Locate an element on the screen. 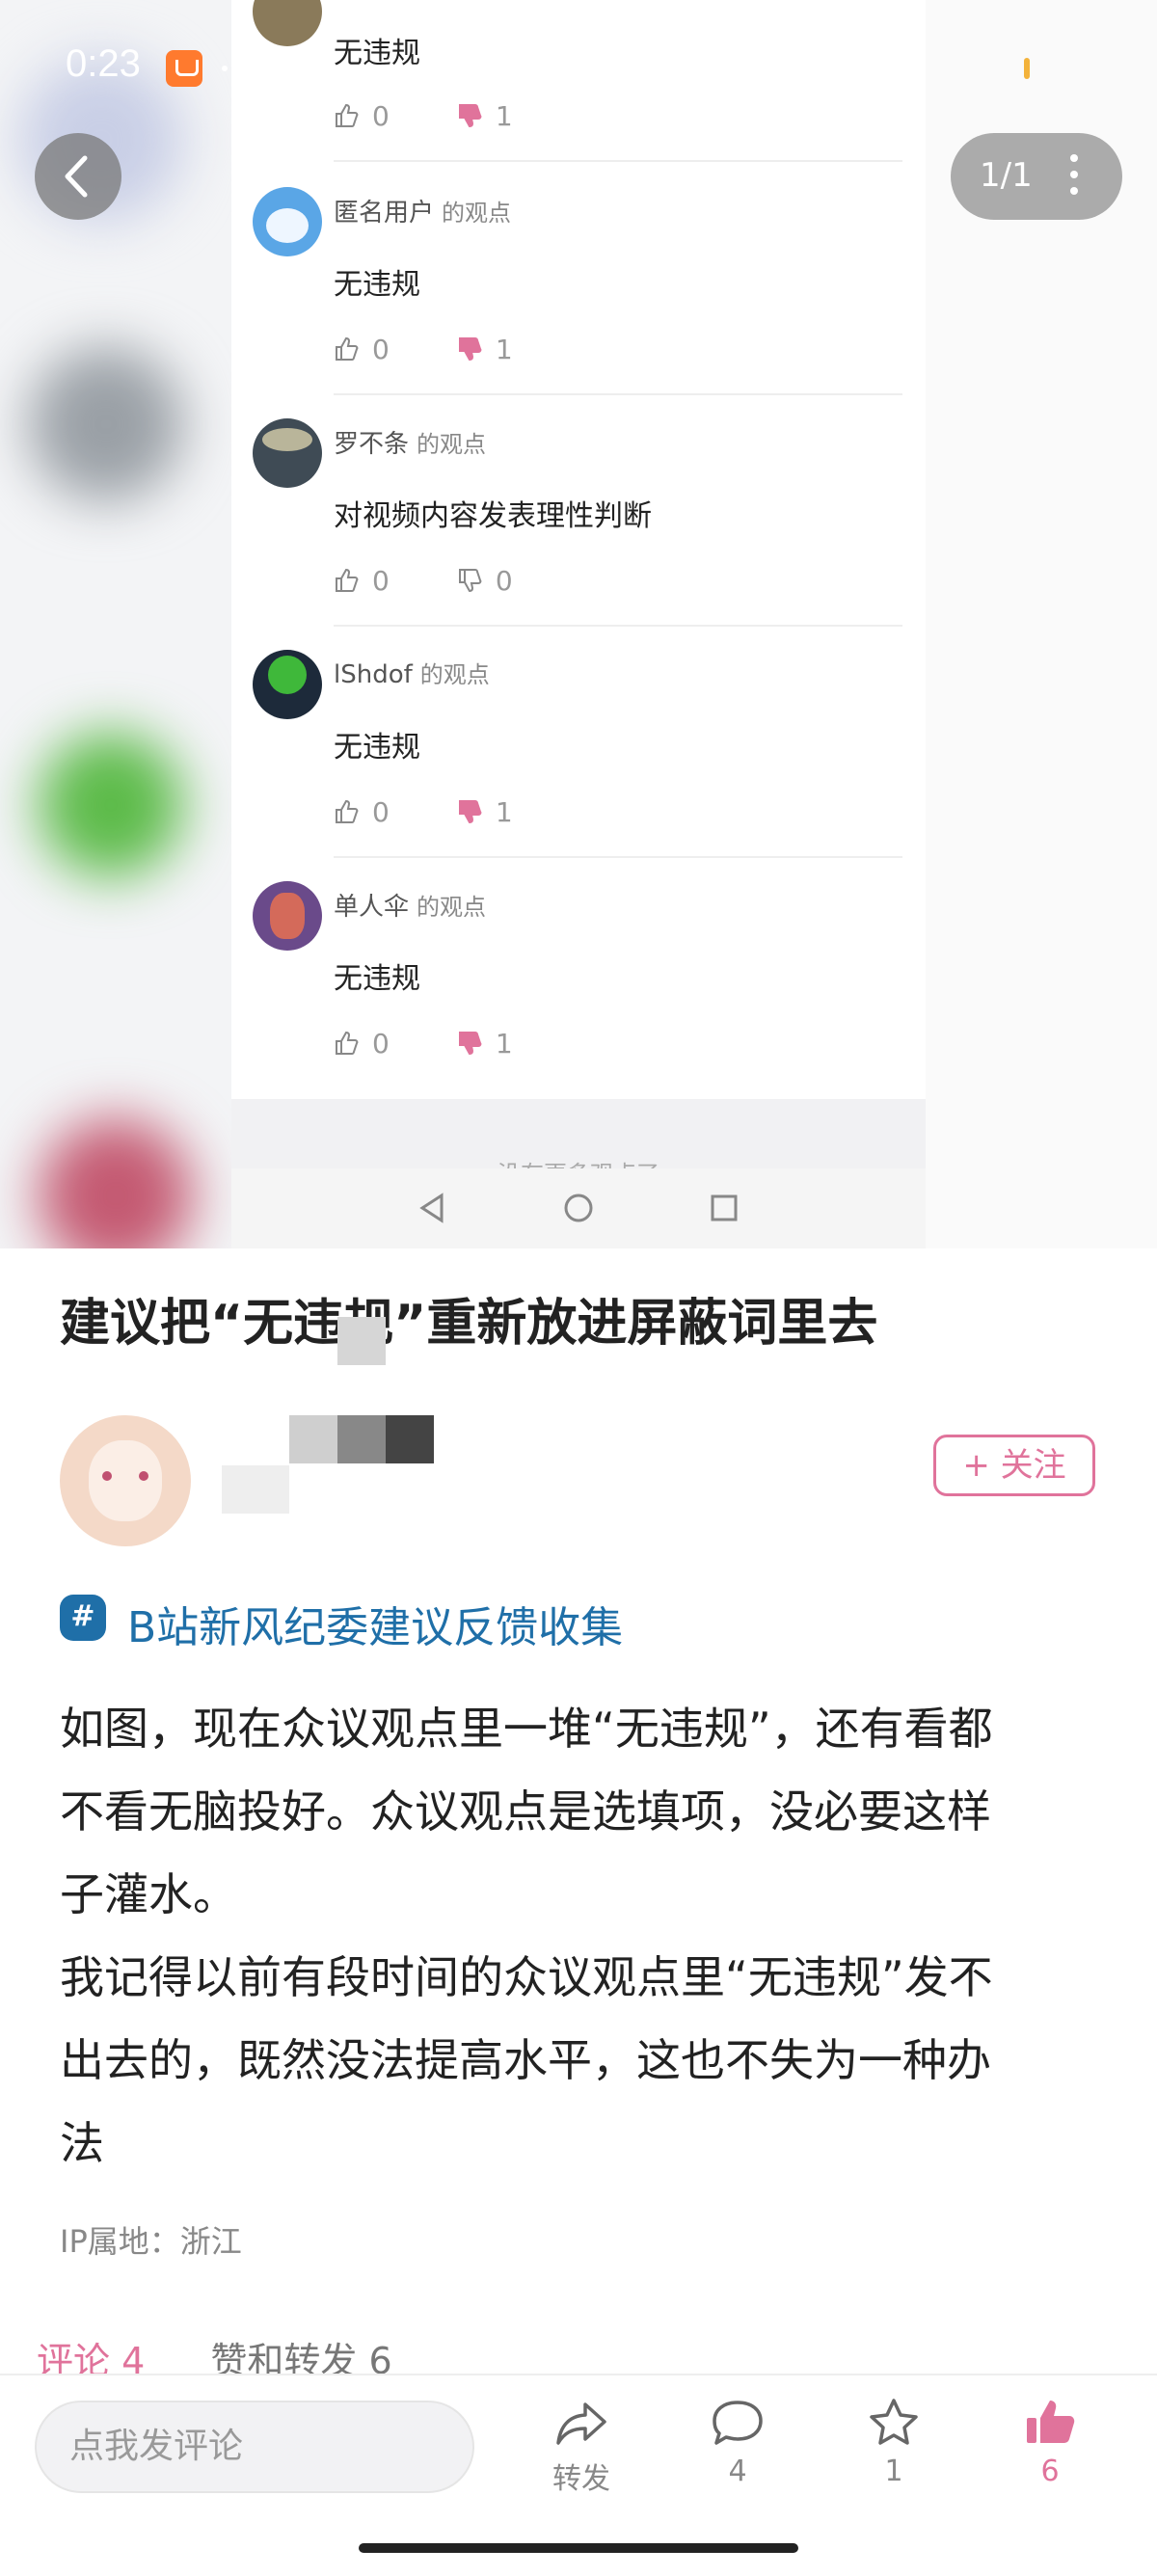 Image resolution: width=1157 pixels, height=2576 pixels. nav-home-icon is located at coordinates (578, 1208).